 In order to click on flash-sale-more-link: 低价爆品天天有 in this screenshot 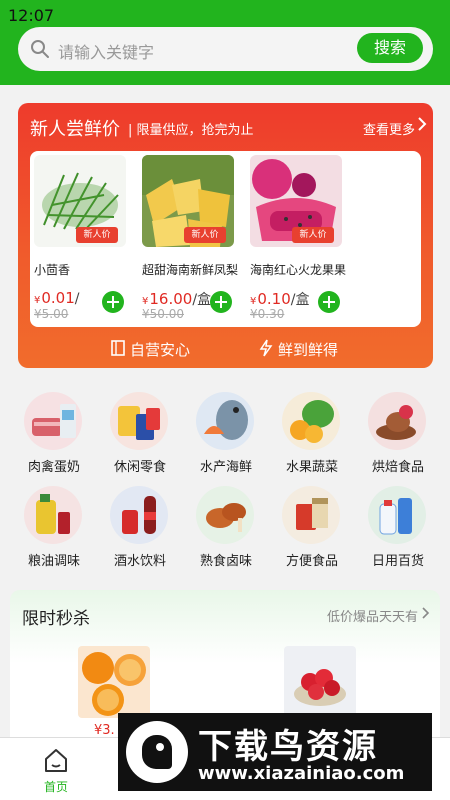, I will do `click(372, 615)`.